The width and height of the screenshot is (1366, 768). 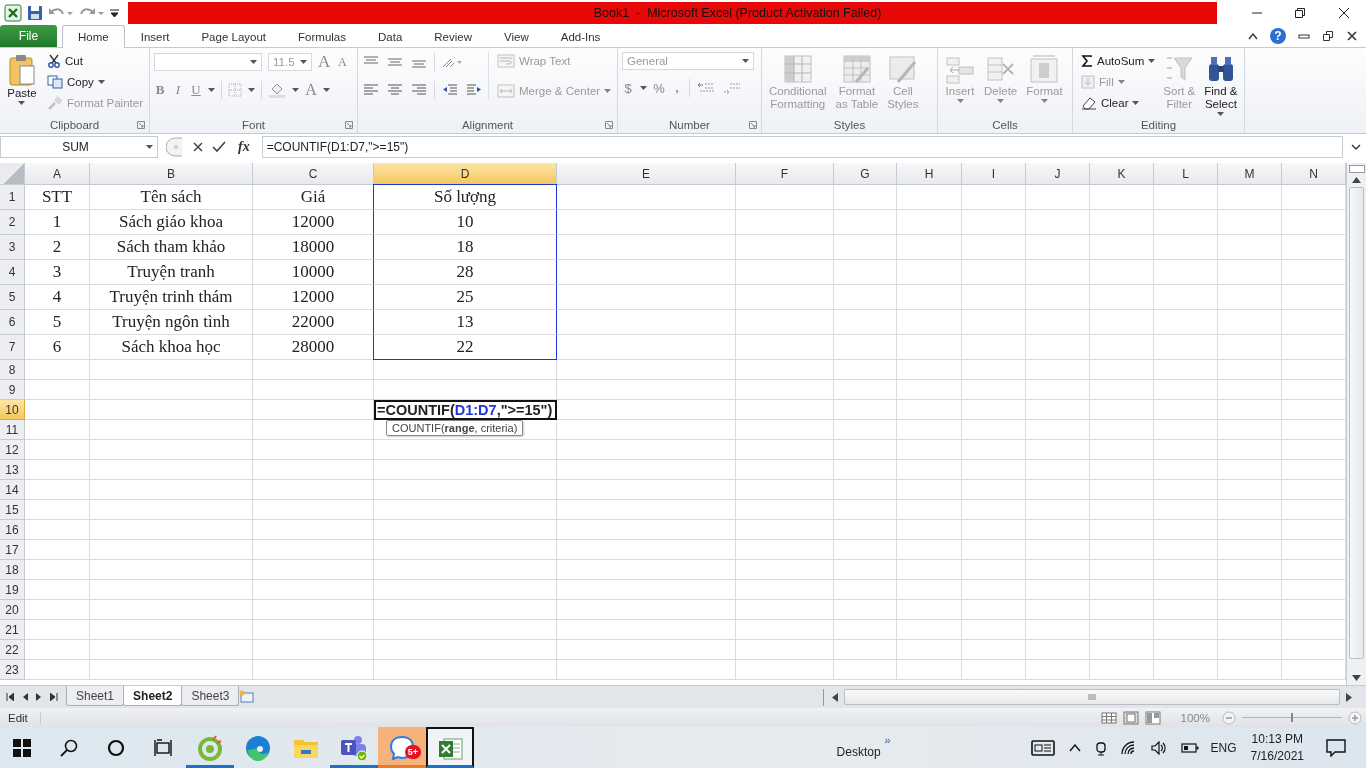 I want to click on scroll-thumb, so click(x=1356, y=423).